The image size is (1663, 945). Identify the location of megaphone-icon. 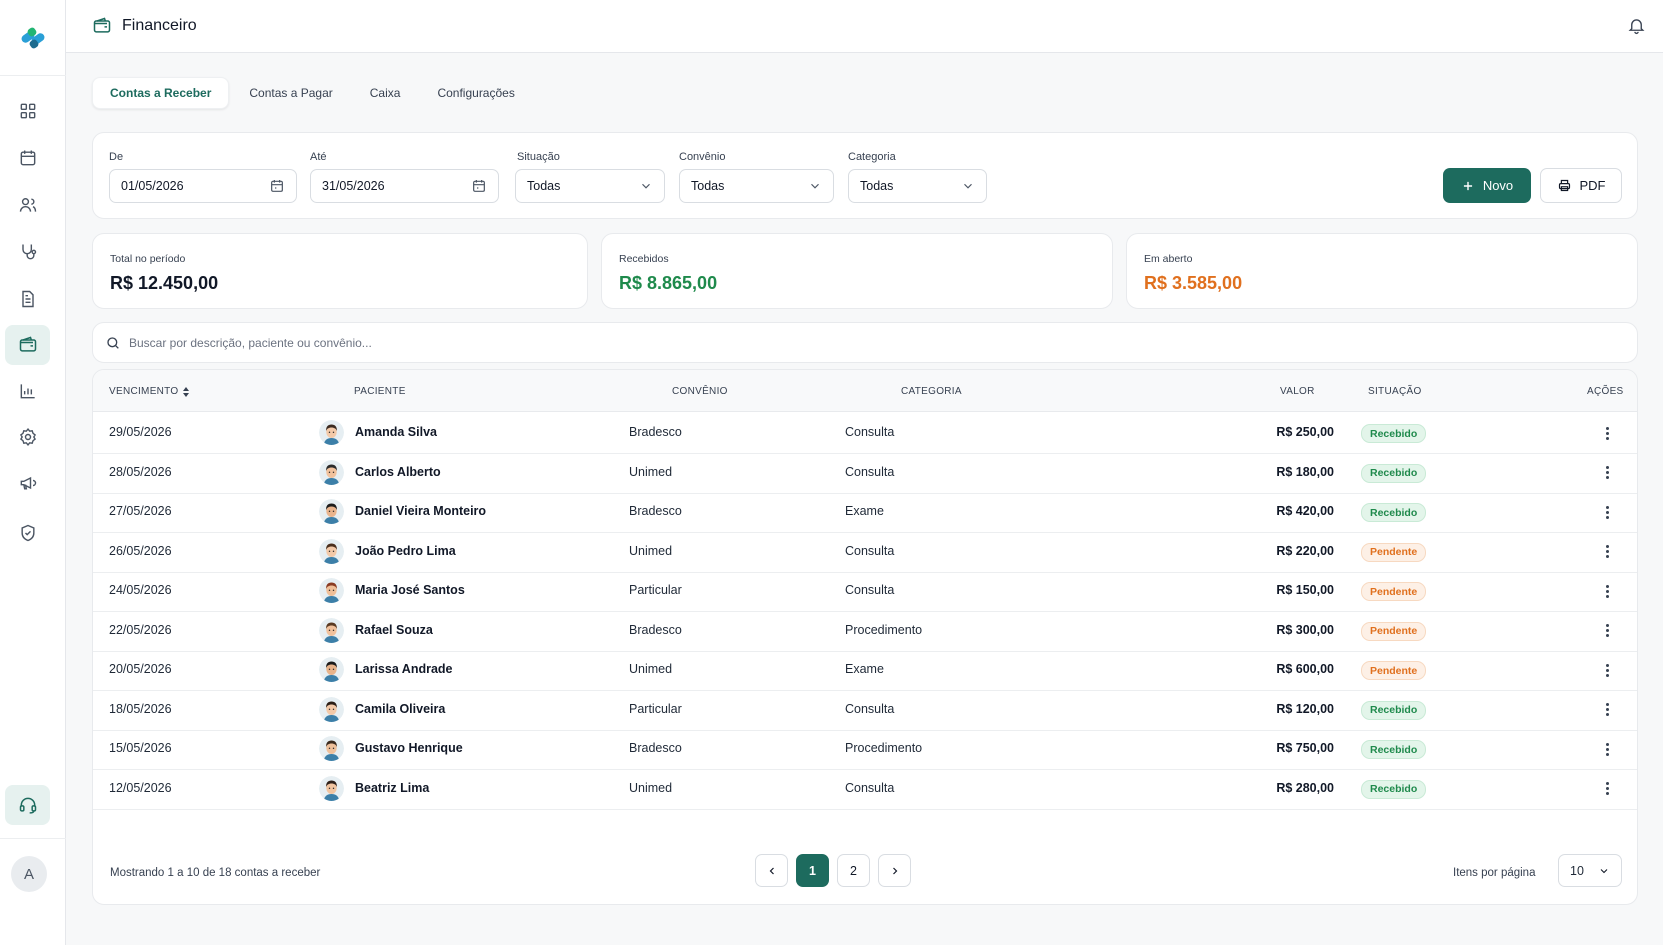
(28, 483).